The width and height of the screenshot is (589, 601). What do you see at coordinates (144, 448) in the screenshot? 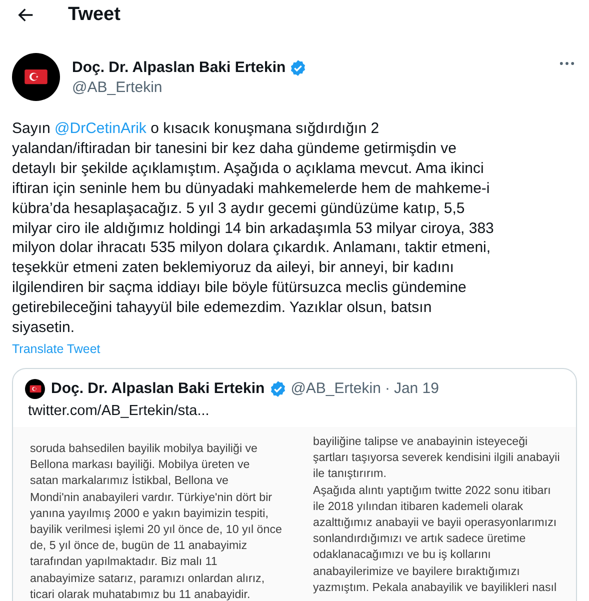
I see `document-text-line: soruda bahsedilen bayilik mobilya bayiliği ve` at bounding box center [144, 448].